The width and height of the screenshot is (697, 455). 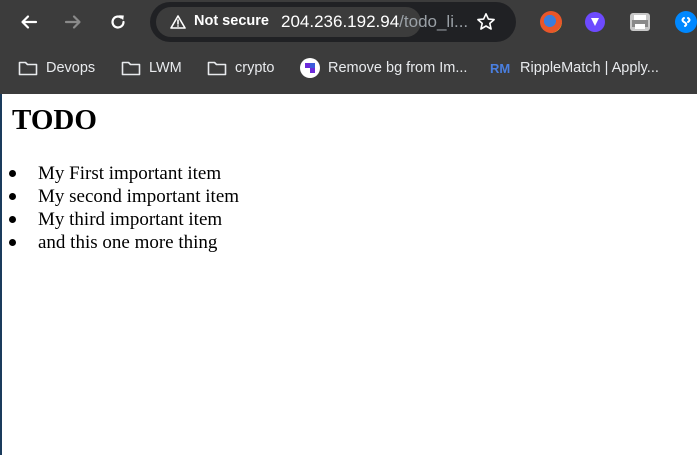 What do you see at coordinates (486, 22) in the screenshot?
I see `bookmark-star-icon` at bounding box center [486, 22].